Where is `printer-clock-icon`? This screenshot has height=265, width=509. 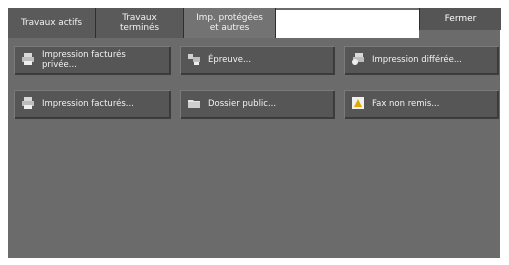
printer-clock-icon is located at coordinates (358, 59).